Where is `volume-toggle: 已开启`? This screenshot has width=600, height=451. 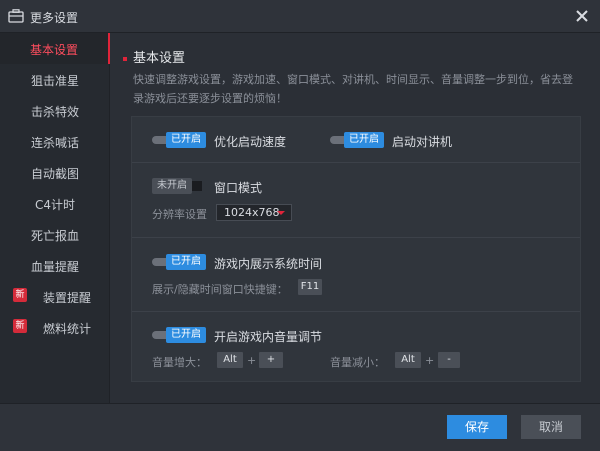 volume-toggle: 已开启 is located at coordinates (187, 335).